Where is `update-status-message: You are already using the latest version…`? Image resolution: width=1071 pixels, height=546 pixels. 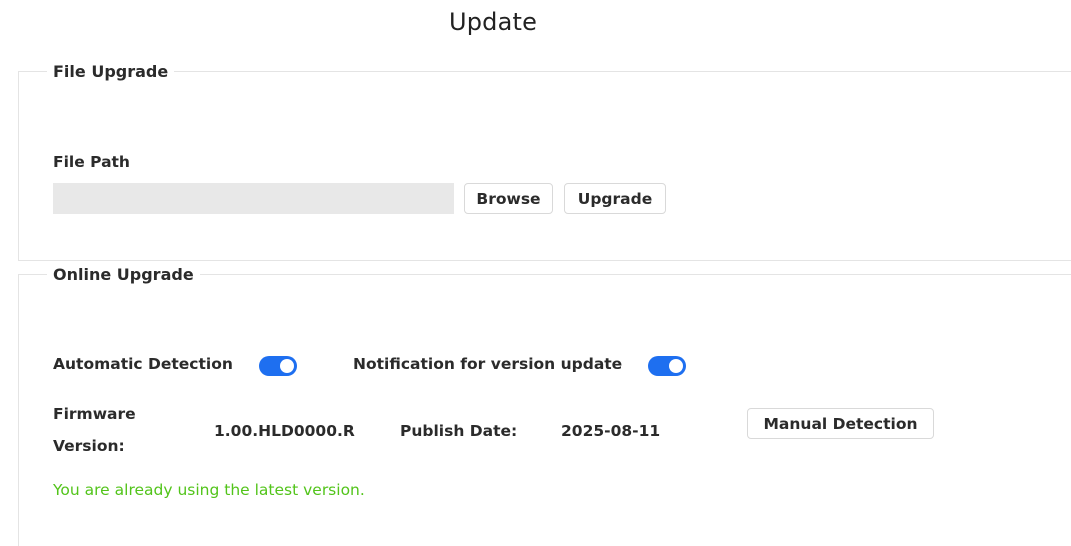 update-status-message: You are already using the latest version… is located at coordinates (209, 490).